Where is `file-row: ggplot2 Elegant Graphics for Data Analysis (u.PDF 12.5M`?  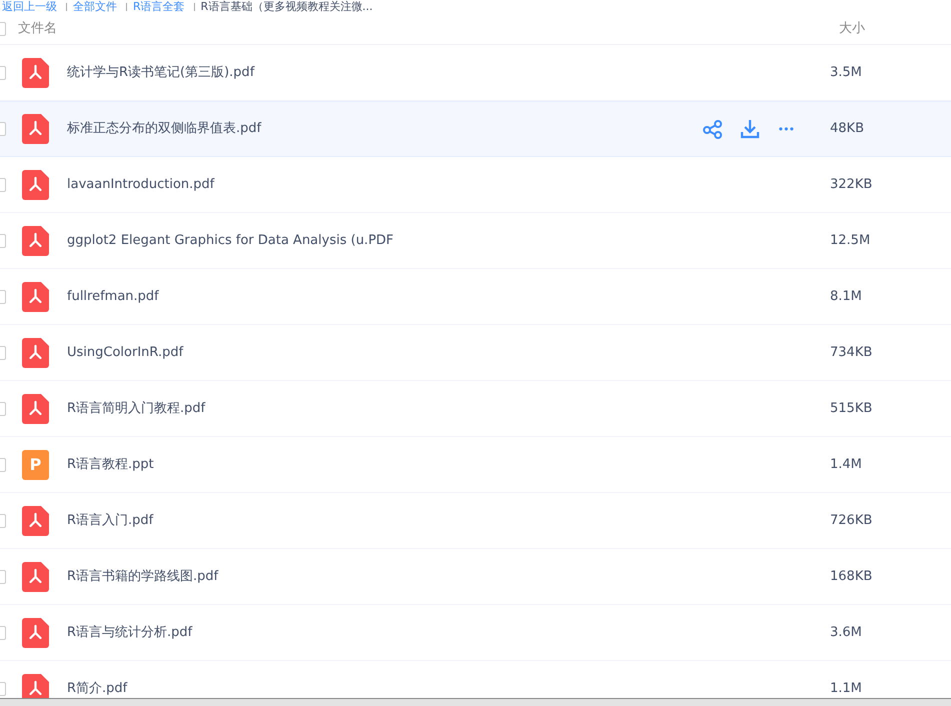
file-row: ggplot2 Elegant Graphics for Data Analysis (u.PDF 12.5M is located at coordinates (475, 241).